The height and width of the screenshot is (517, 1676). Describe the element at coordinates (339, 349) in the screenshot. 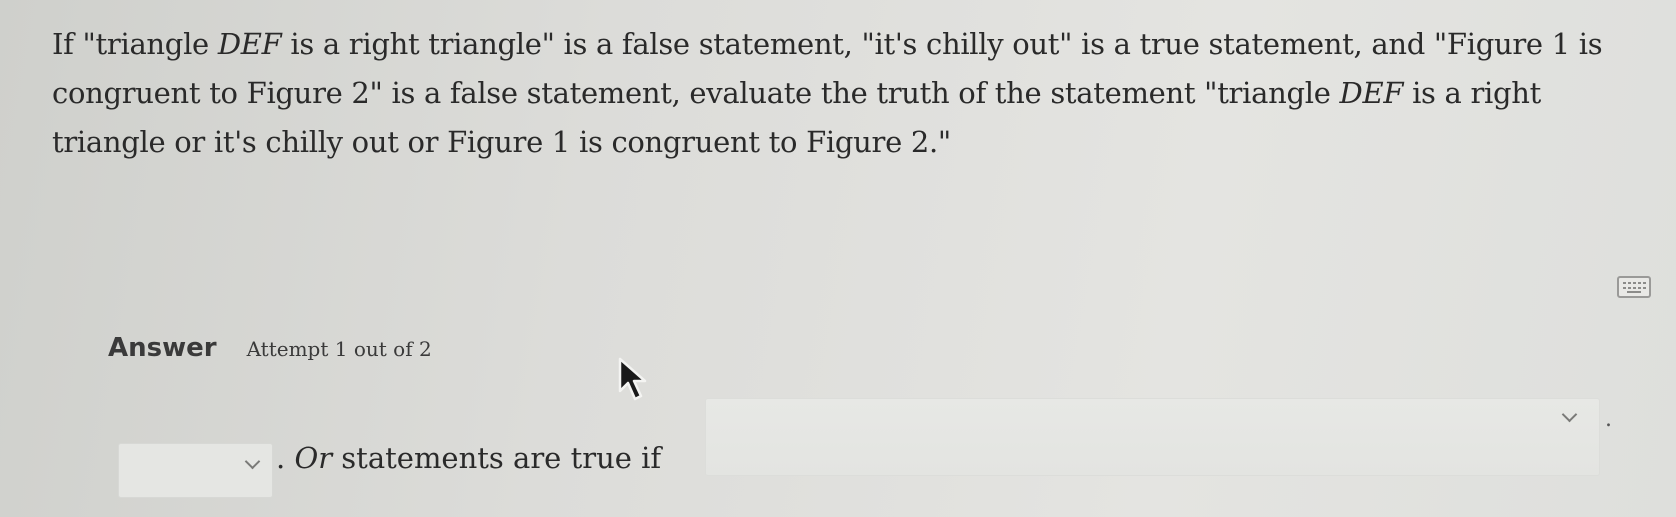

I see `attempt-counter: Attempt 1 out of 2` at that location.